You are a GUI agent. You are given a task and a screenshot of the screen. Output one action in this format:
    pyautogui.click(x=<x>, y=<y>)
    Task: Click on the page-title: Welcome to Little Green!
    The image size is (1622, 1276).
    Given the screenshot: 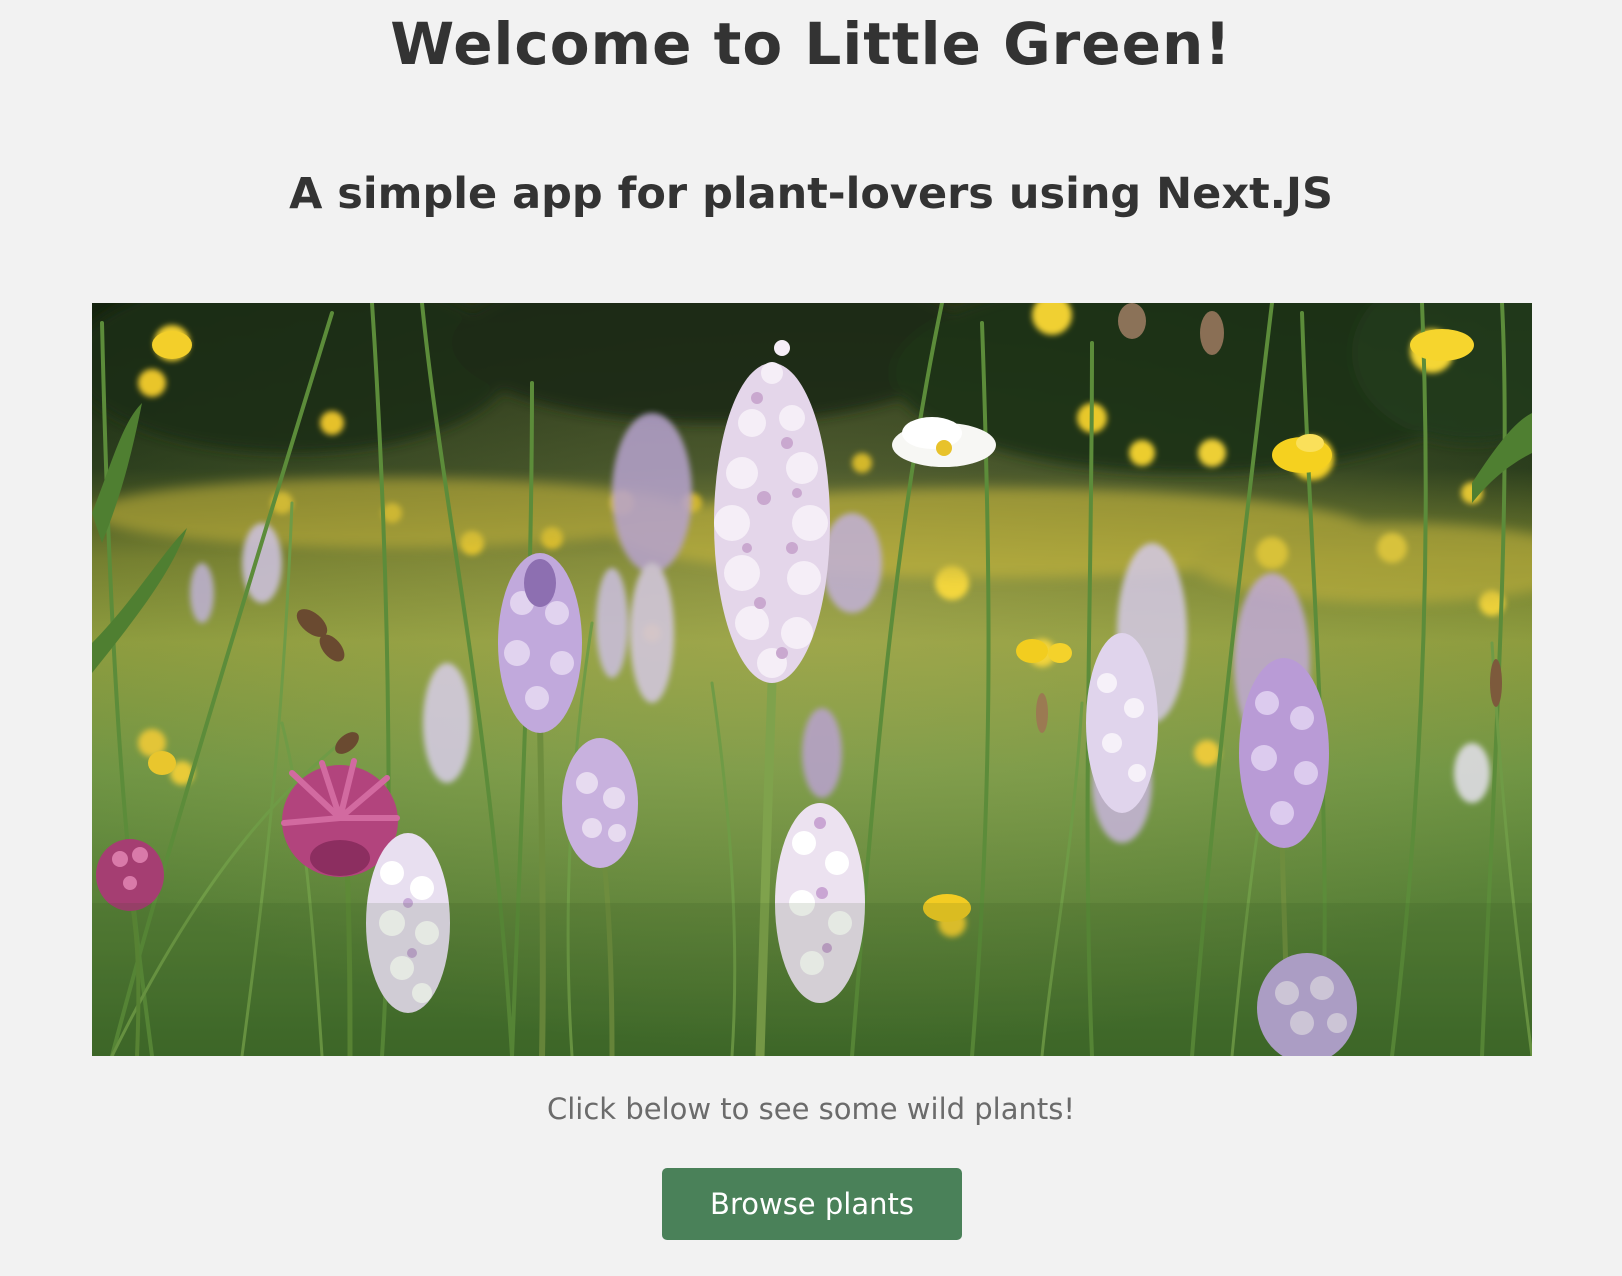 What is the action you would take?
    pyautogui.click(x=811, y=44)
    